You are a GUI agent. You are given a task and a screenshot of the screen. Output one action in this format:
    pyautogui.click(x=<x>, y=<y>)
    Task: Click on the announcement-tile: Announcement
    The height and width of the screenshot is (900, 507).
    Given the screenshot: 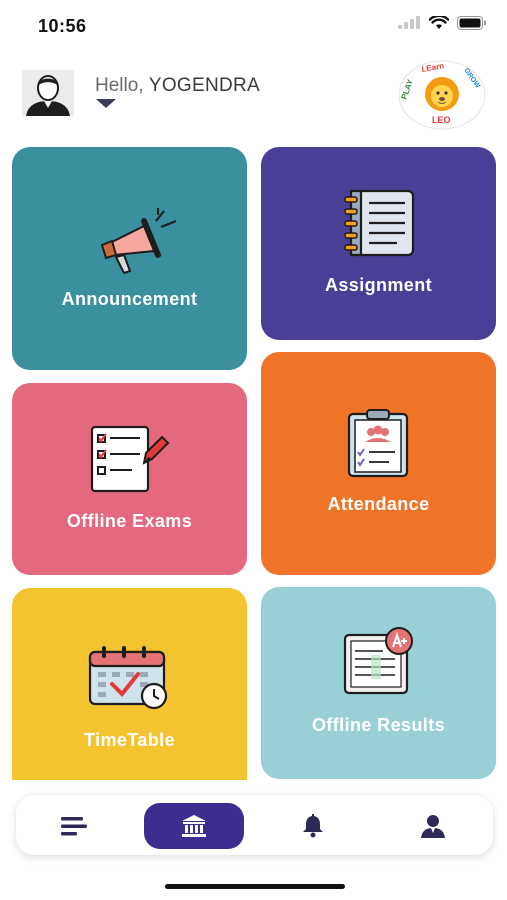 What is the action you would take?
    pyautogui.click(x=129, y=258)
    